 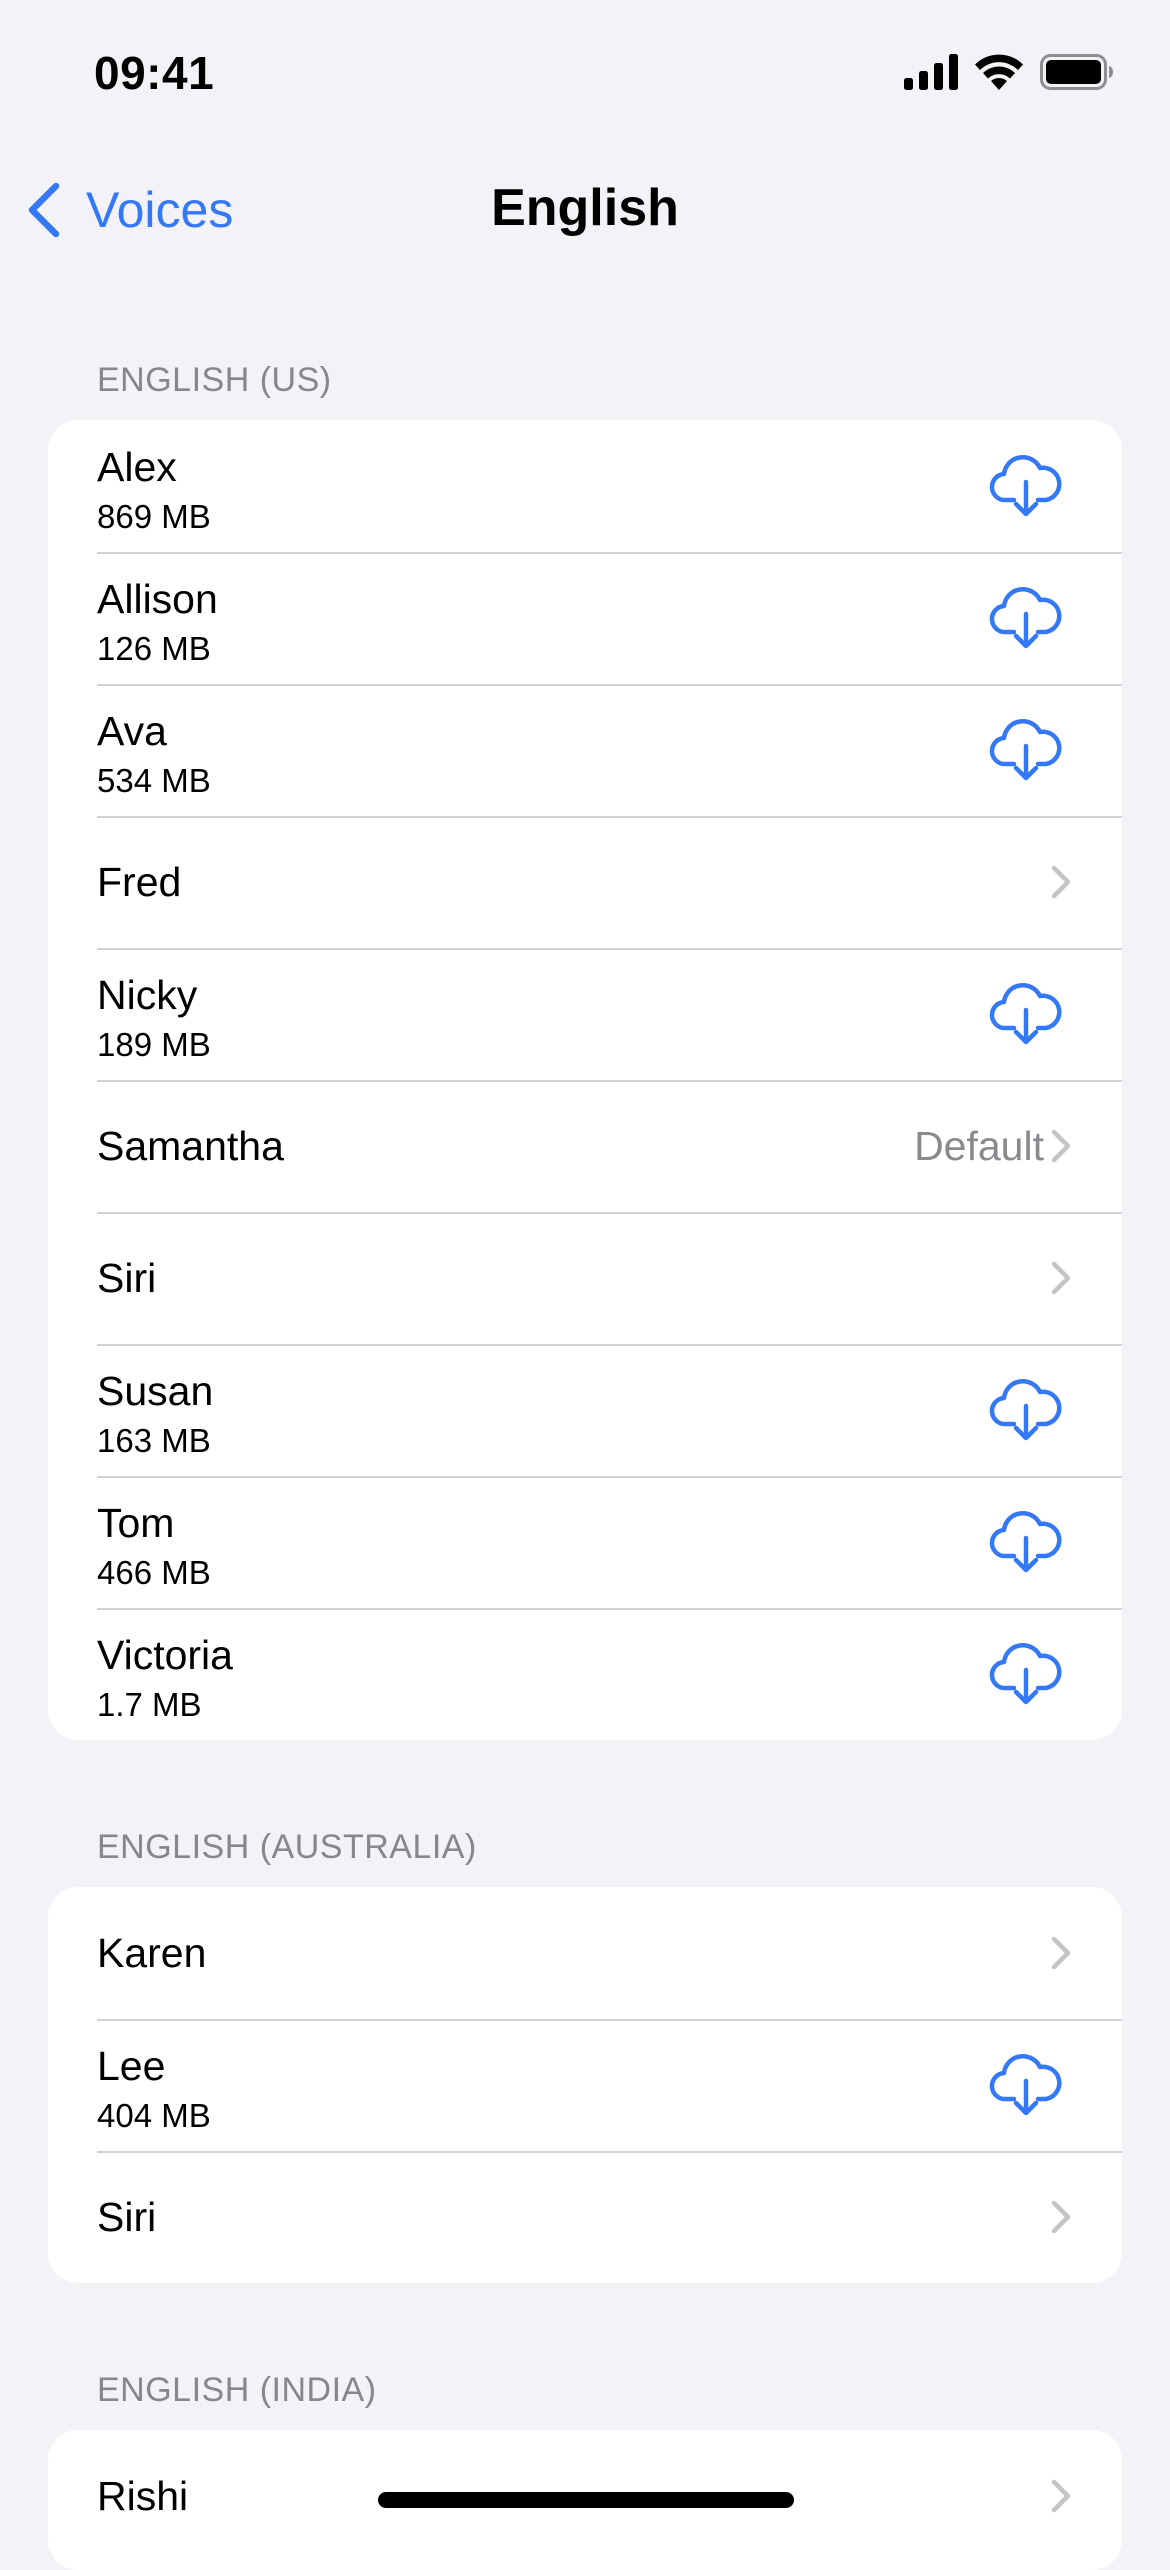 I want to click on voice-name: Susan, so click(x=155, y=1391).